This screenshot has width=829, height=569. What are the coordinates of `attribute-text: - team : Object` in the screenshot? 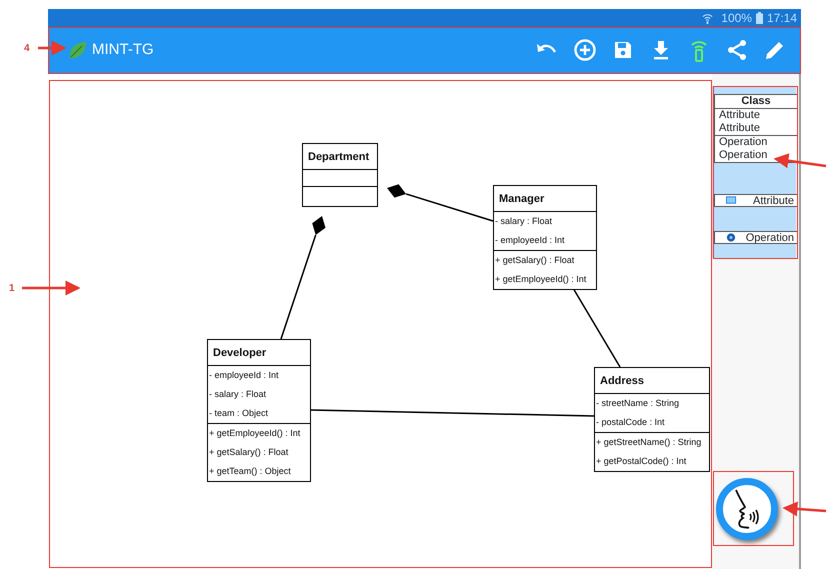 It's located at (239, 413).